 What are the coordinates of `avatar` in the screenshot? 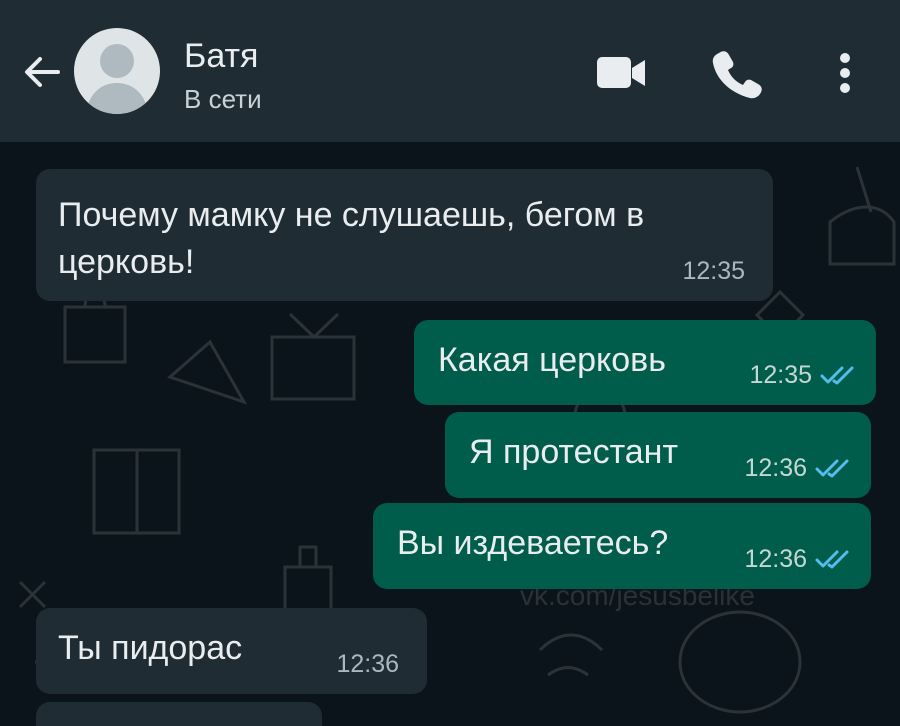 It's located at (117, 71).